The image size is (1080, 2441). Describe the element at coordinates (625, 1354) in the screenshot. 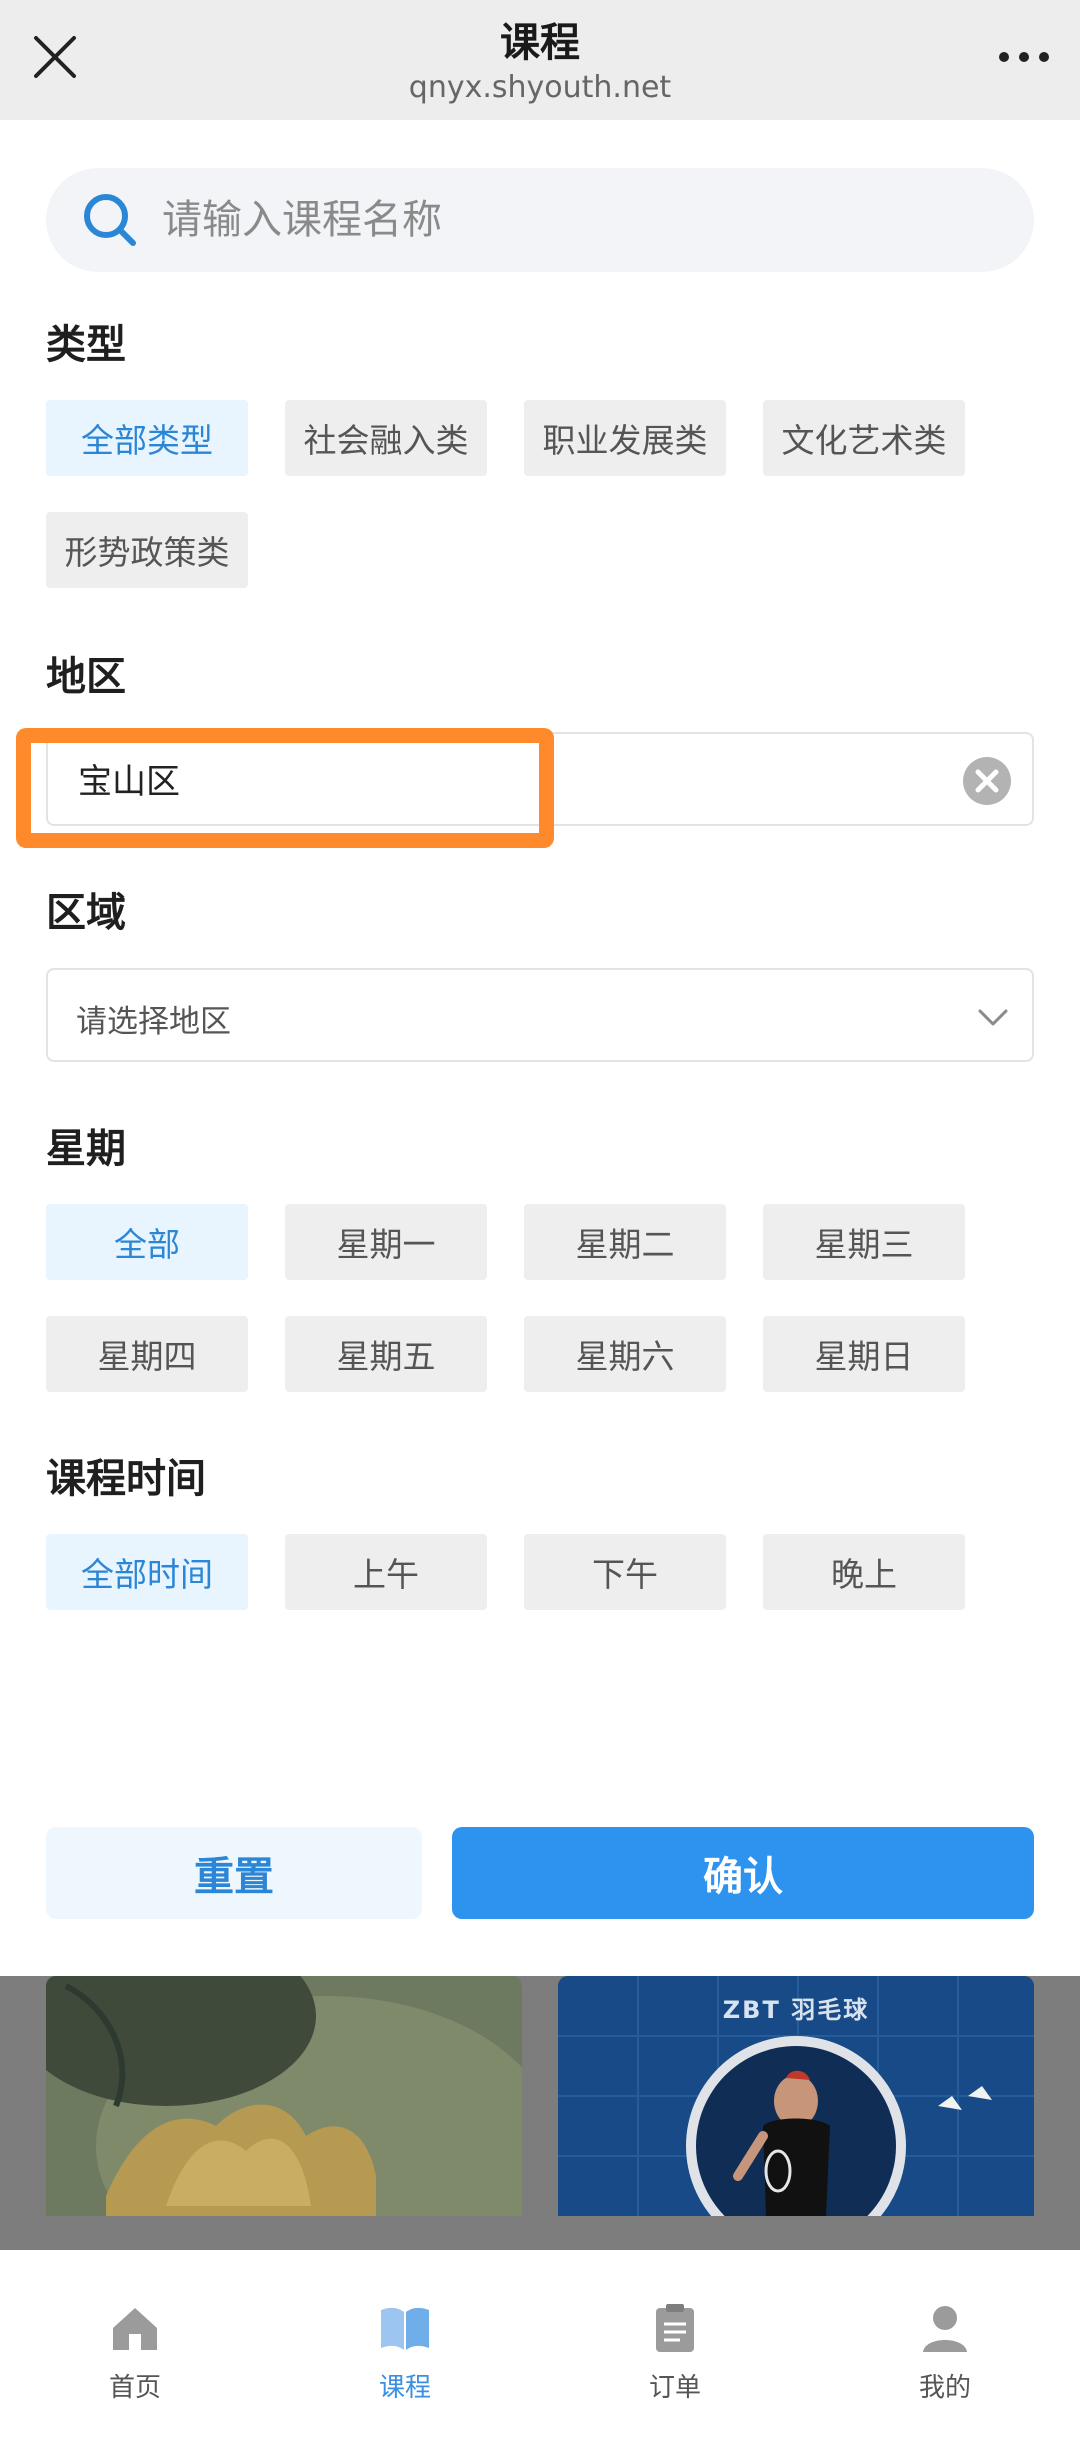

I see `chip-weekday-sat: 星期六` at that location.